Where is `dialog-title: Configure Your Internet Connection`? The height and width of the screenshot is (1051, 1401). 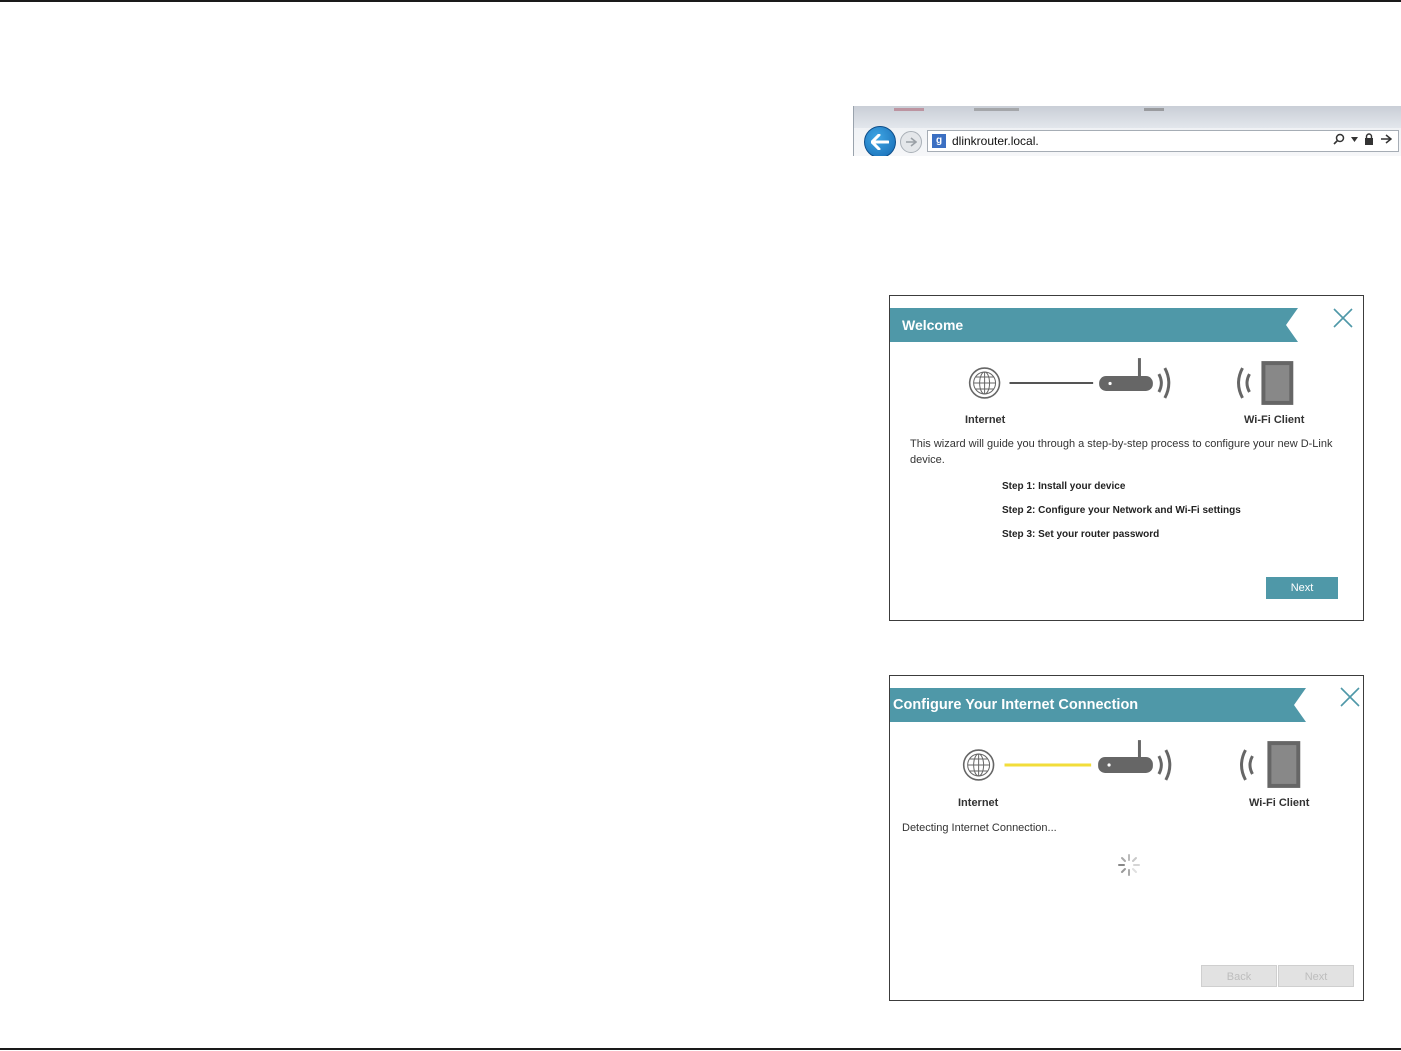
dialog-title: Configure Your Internet Connection is located at coordinates (1016, 705).